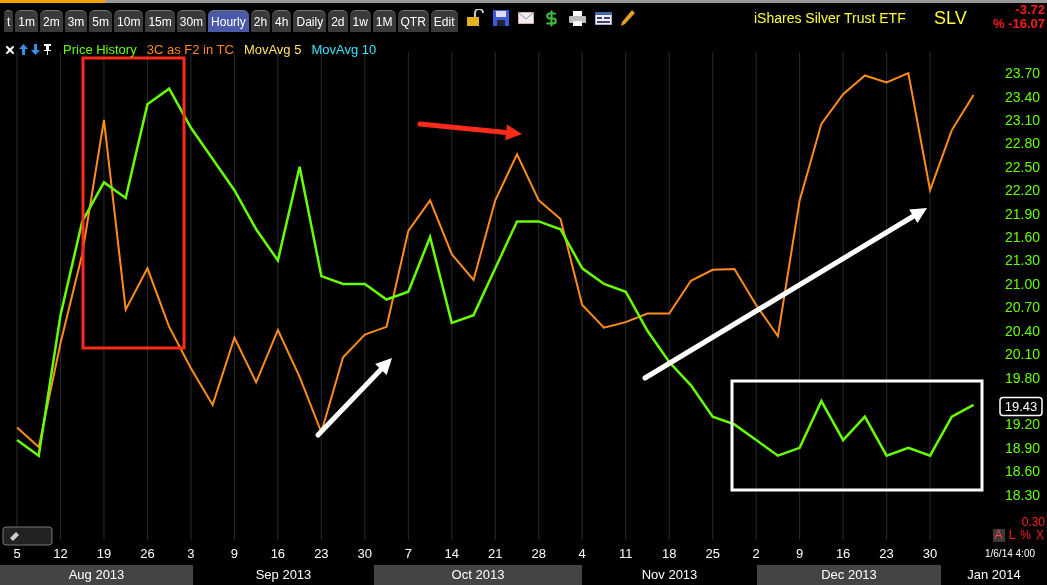  Describe the element at coordinates (1040, 535) in the screenshot. I see `scale-button: X` at that location.